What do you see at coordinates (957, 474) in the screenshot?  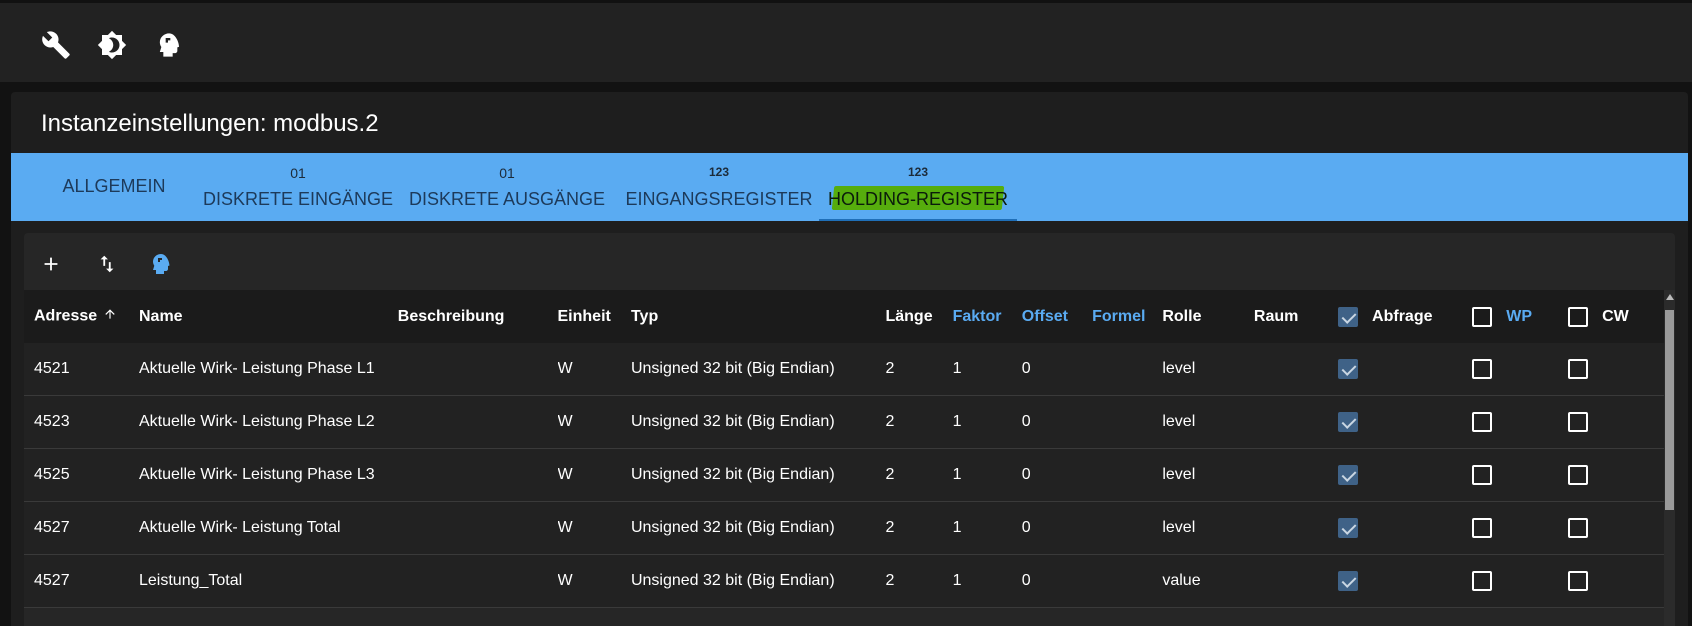 I see `cell-faktor: 1` at bounding box center [957, 474].